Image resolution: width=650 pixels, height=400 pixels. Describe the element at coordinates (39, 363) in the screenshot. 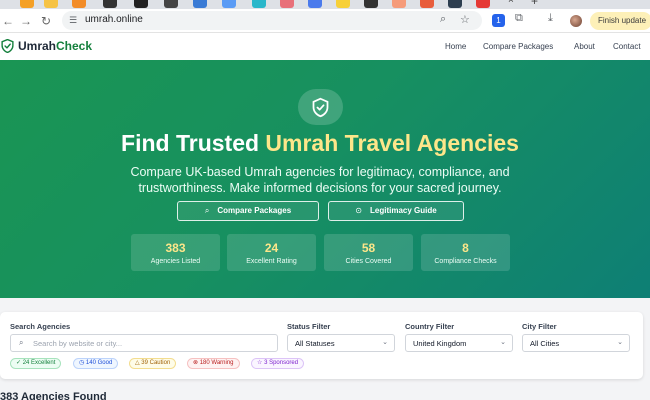

I see `badge-text: 24 Excellent` at that location.